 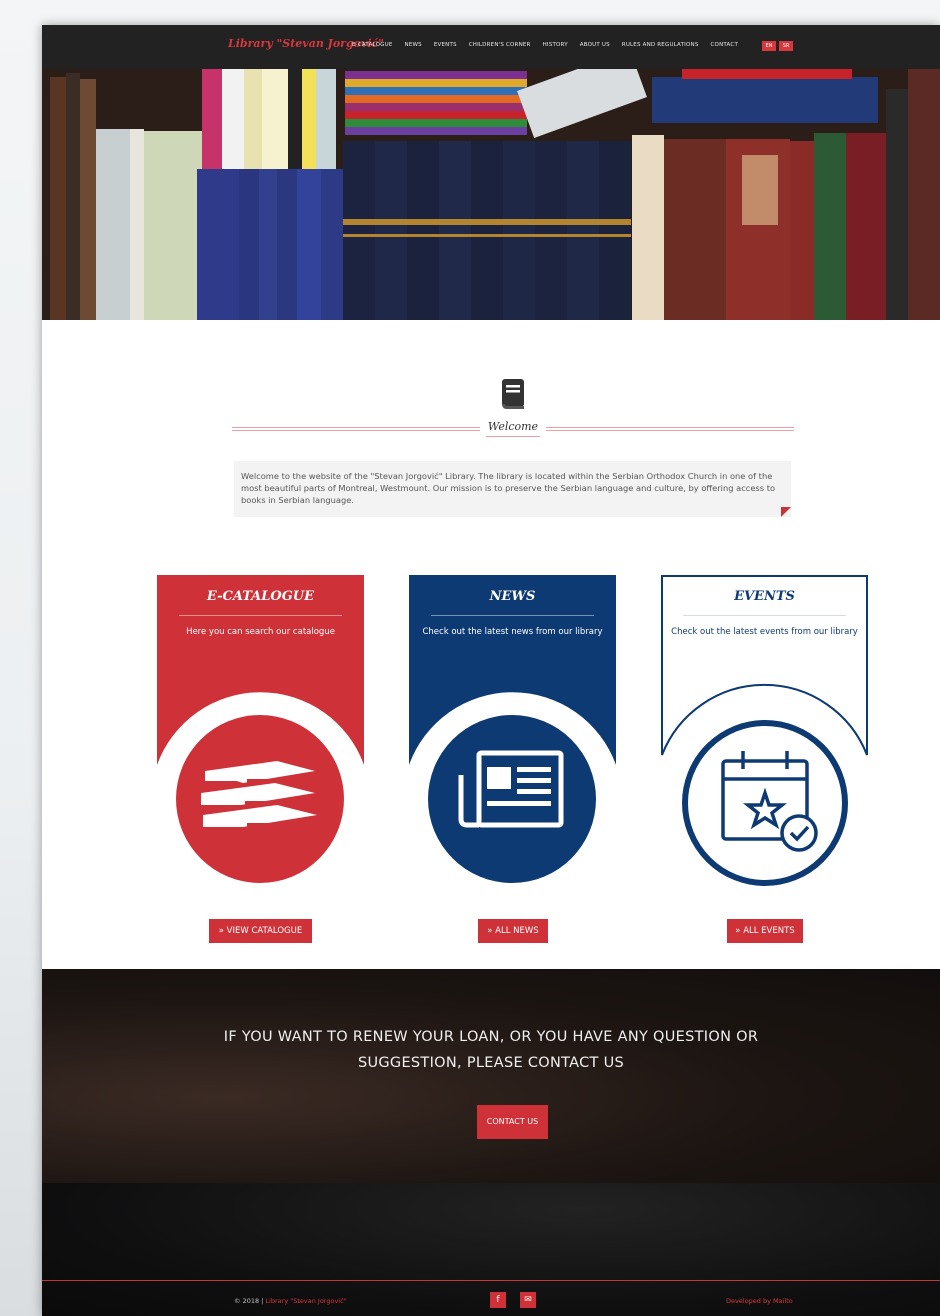 I want to click on welcome-divider-right, so click(x=670, y=429).